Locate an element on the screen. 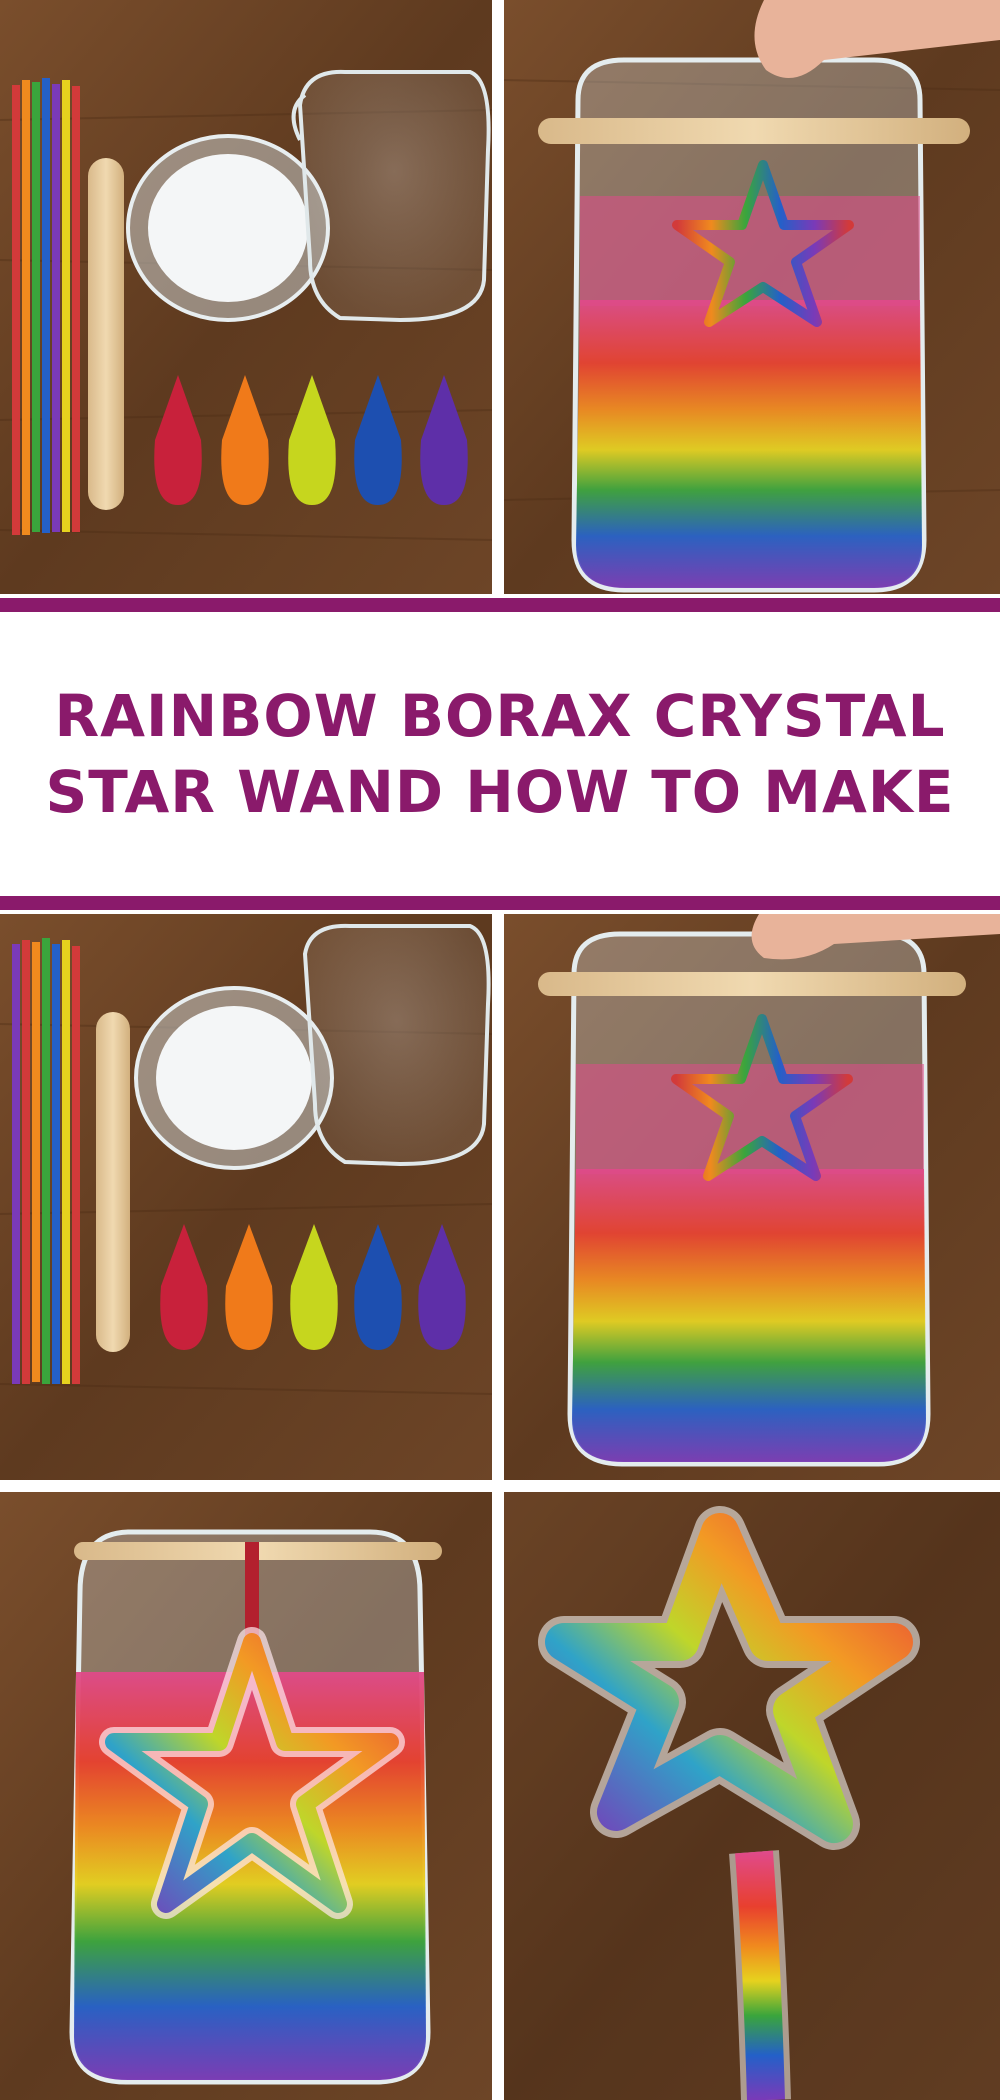  title-band-top is located at coordinates (500, 605).